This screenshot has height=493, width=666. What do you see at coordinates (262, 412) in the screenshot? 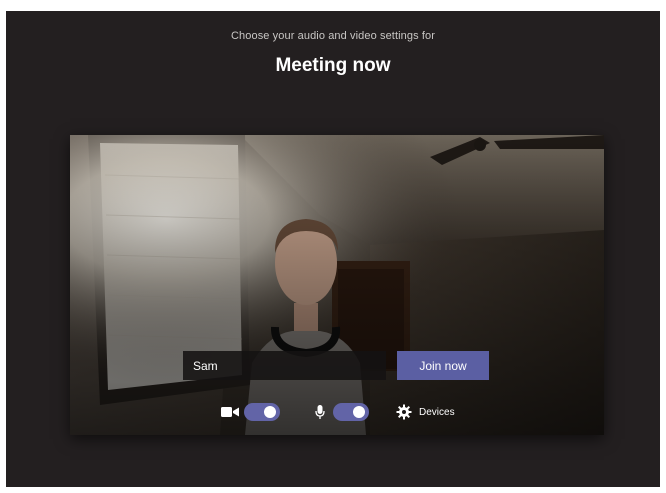
I see `camera-toggle` at bounding box center [262, 412].